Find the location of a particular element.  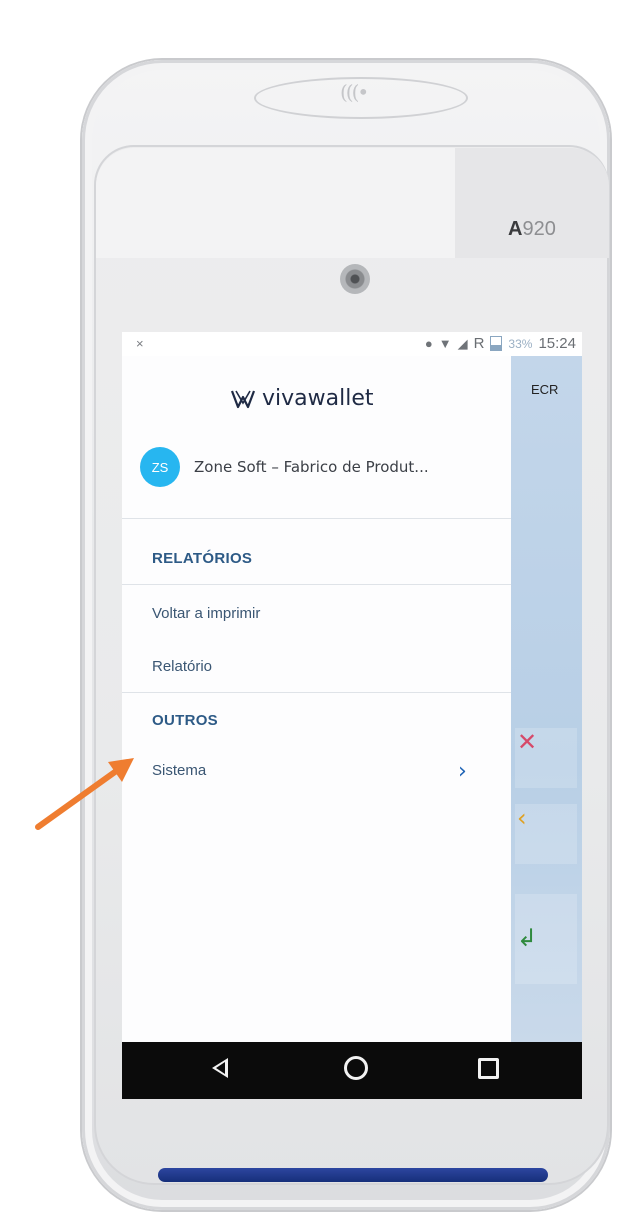

close-icon: ✕ is located at coordinates (546, 758).